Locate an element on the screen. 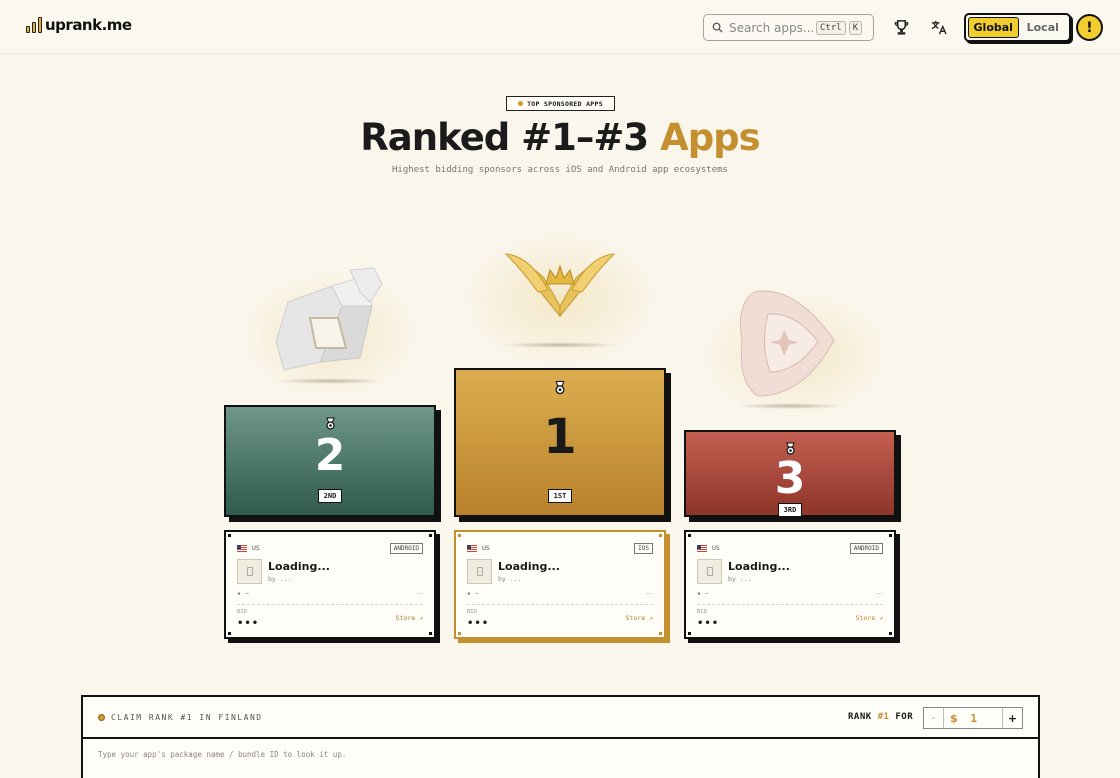  toggle-local: Local is located at coordinates (1043, 27).